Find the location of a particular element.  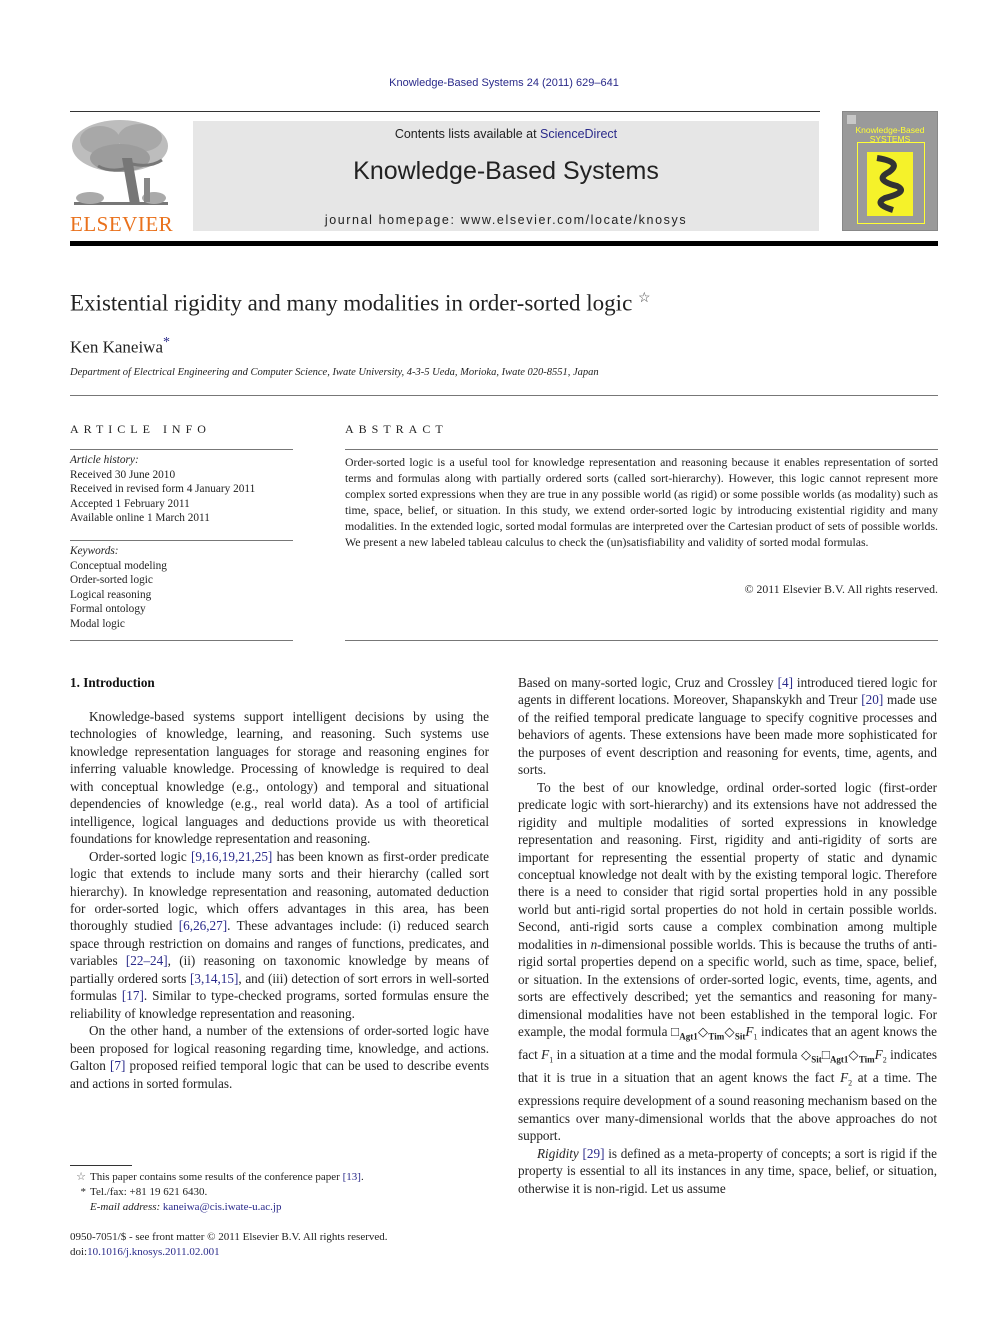

journal-title: Knowledge-Based Systems is located at coordinates (506, 171).